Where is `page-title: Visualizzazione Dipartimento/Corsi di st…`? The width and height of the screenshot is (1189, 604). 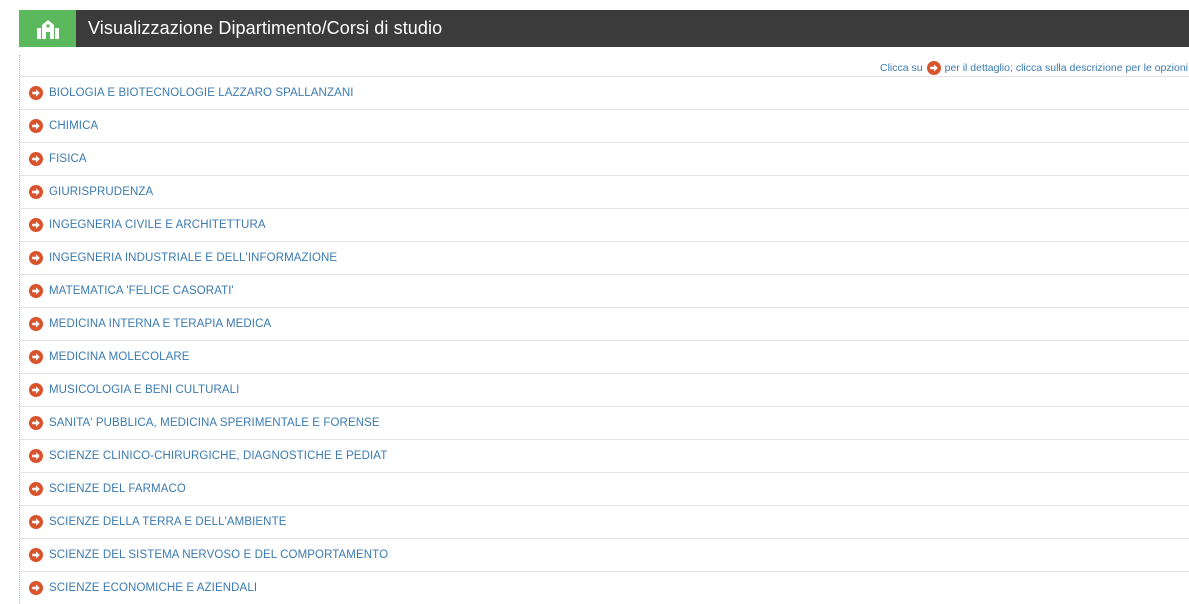
page-title: Visualizzazione Dipartimento/Corsi di st… is located at coordinates (265, 28).